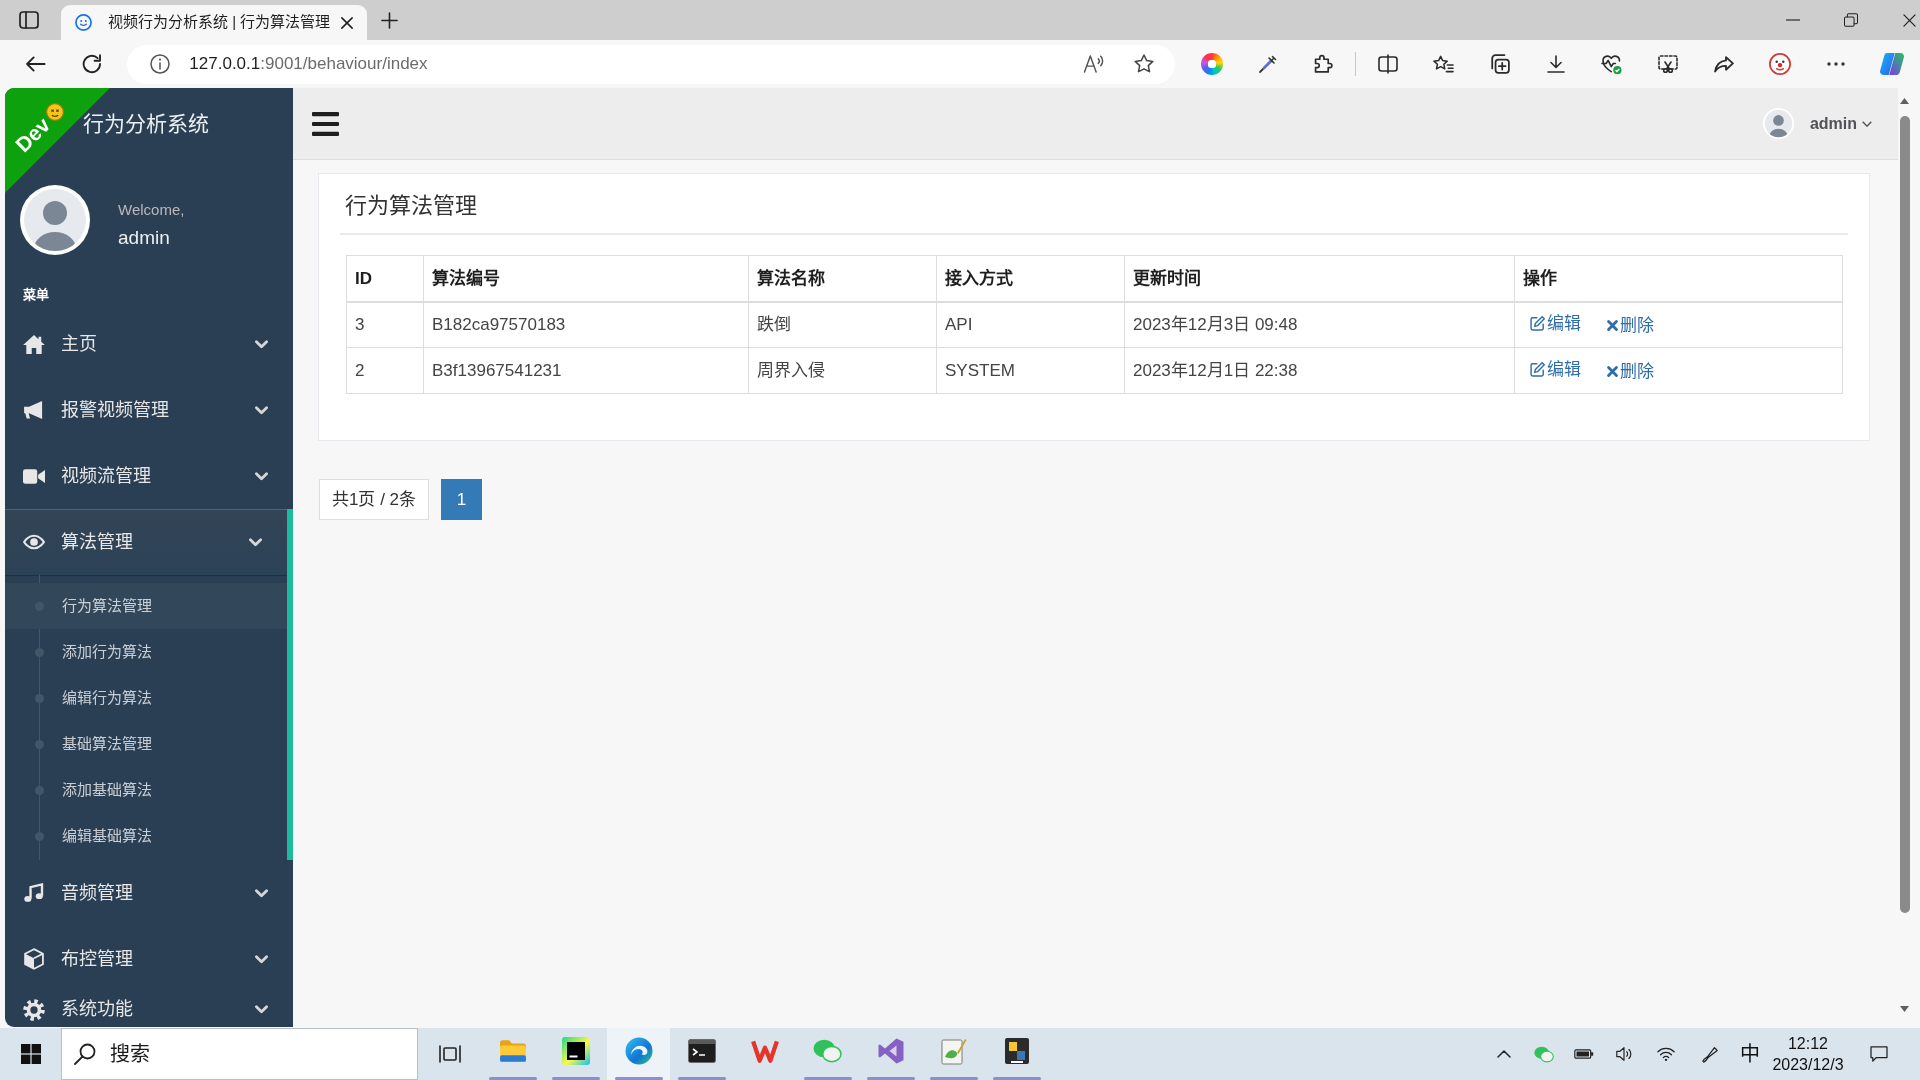 The image size is (1920, 1080). Describe the element at coordinates (149, 476) in the screenshot. I see `sidebar-menu-item: 视频流管理` at that location.